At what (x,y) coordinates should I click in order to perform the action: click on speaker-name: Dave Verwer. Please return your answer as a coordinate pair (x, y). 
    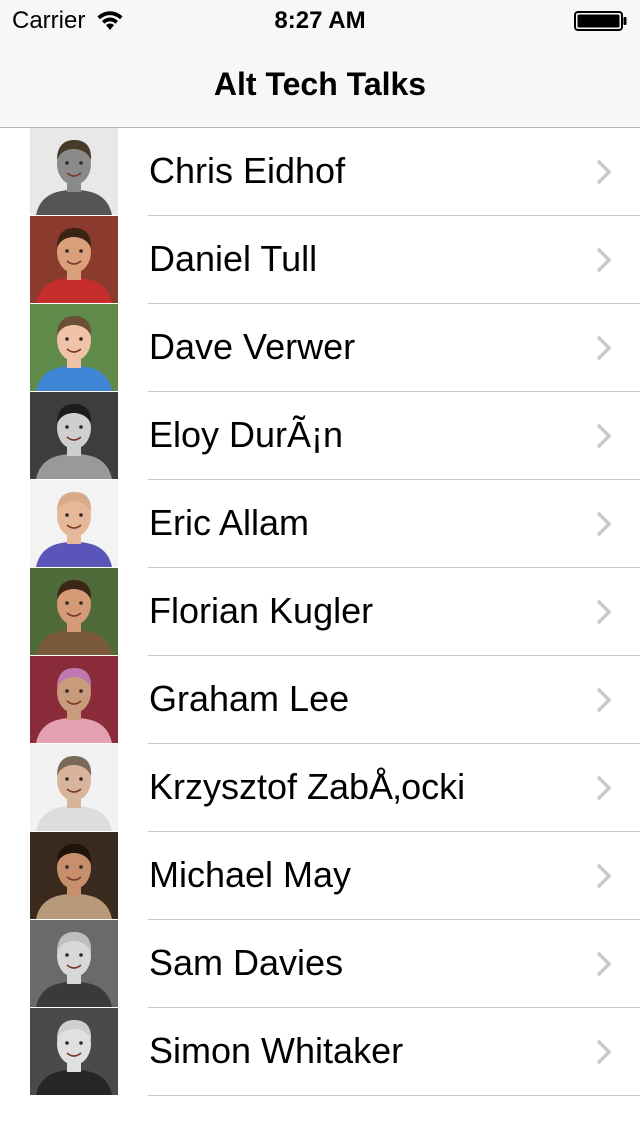
    Looking at the image, I should click on (252, 346).